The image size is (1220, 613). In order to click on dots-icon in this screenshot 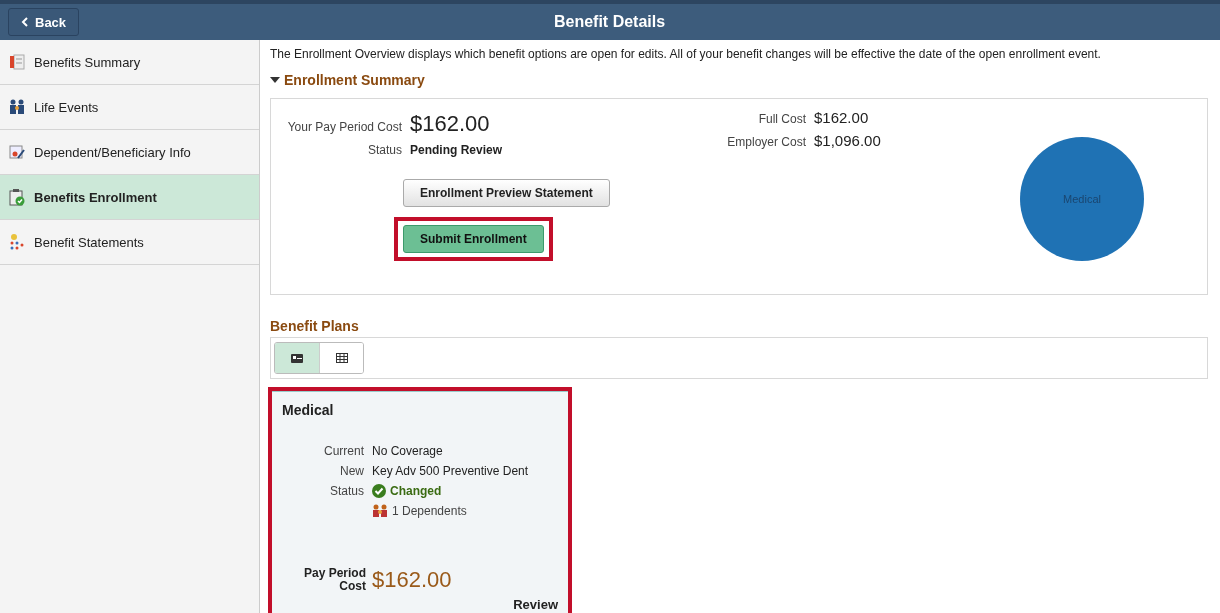, I will do `click(17, 242)`.